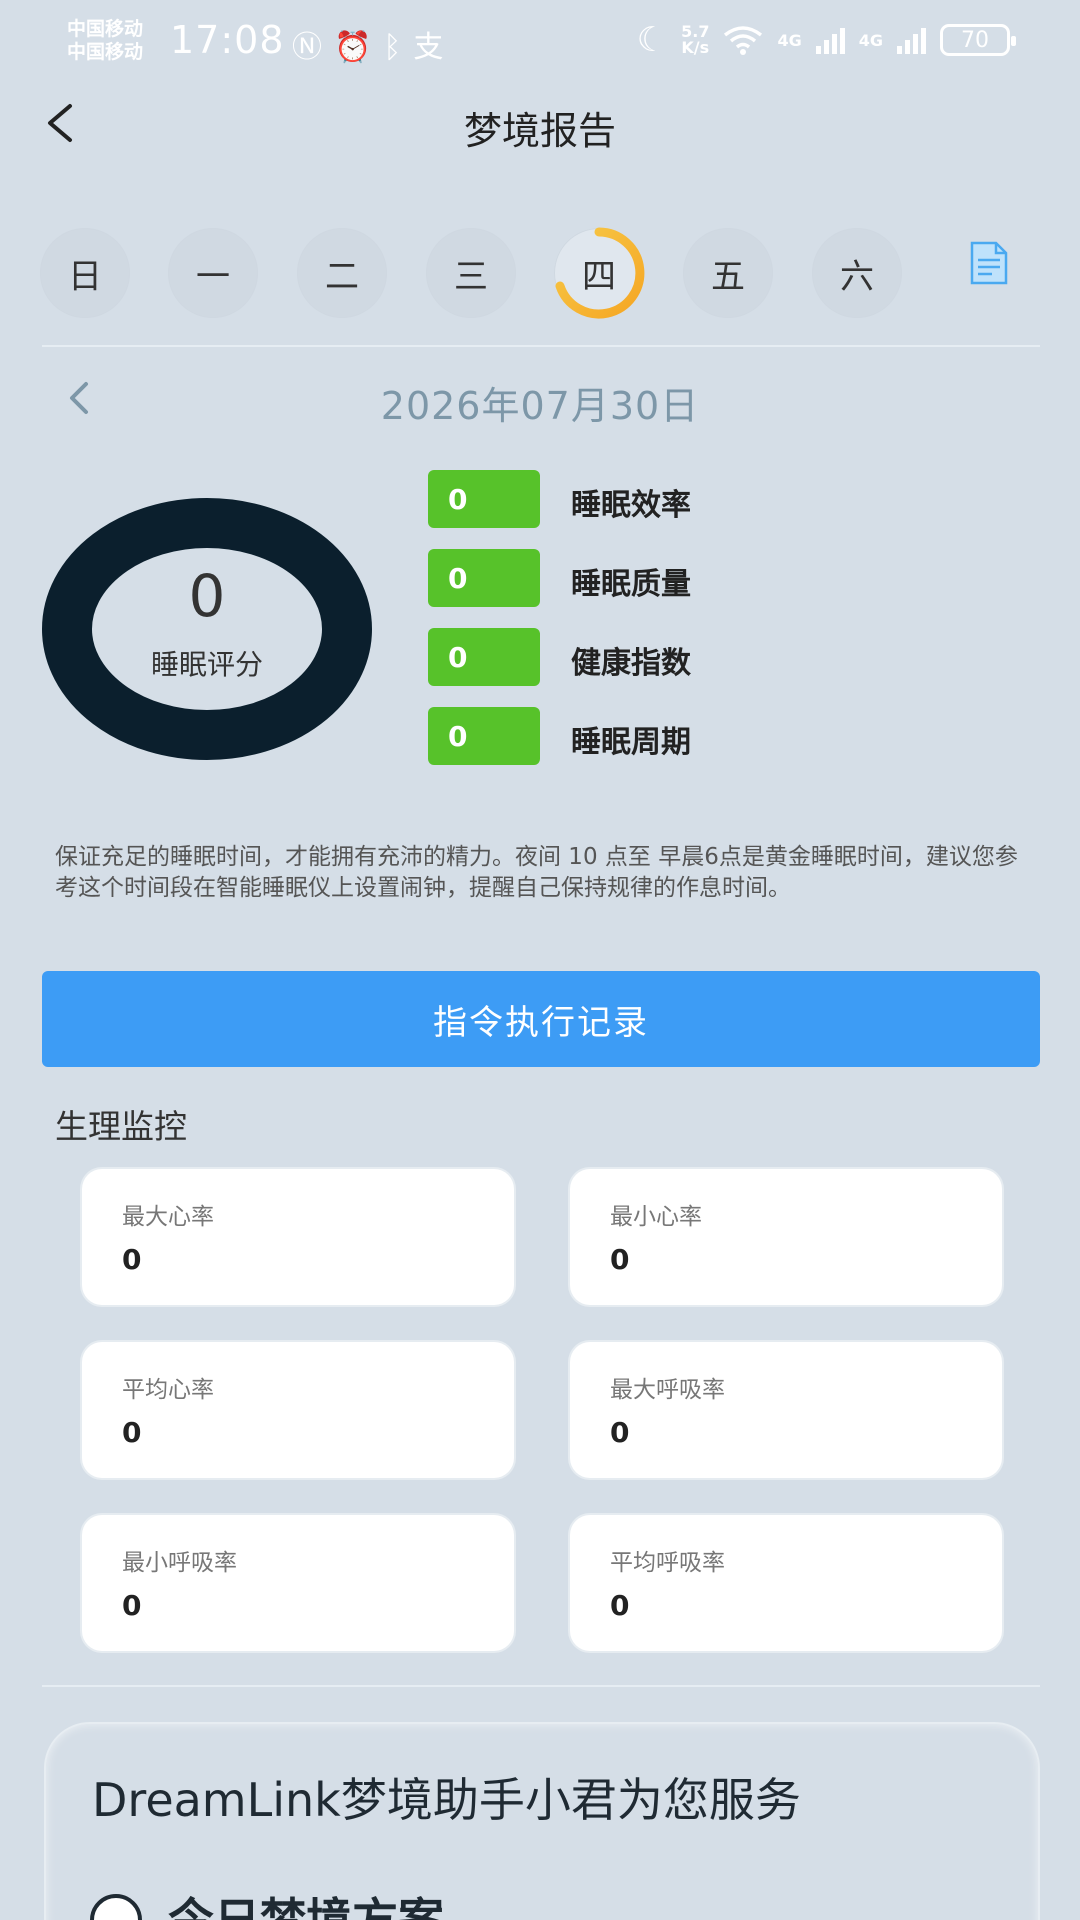 The height and width of the screenshot is (1920, 1080). Describe the element at coordinates (179, 1563) in the screenshot. I see `vital-label: 最小呼吸率` at that location.